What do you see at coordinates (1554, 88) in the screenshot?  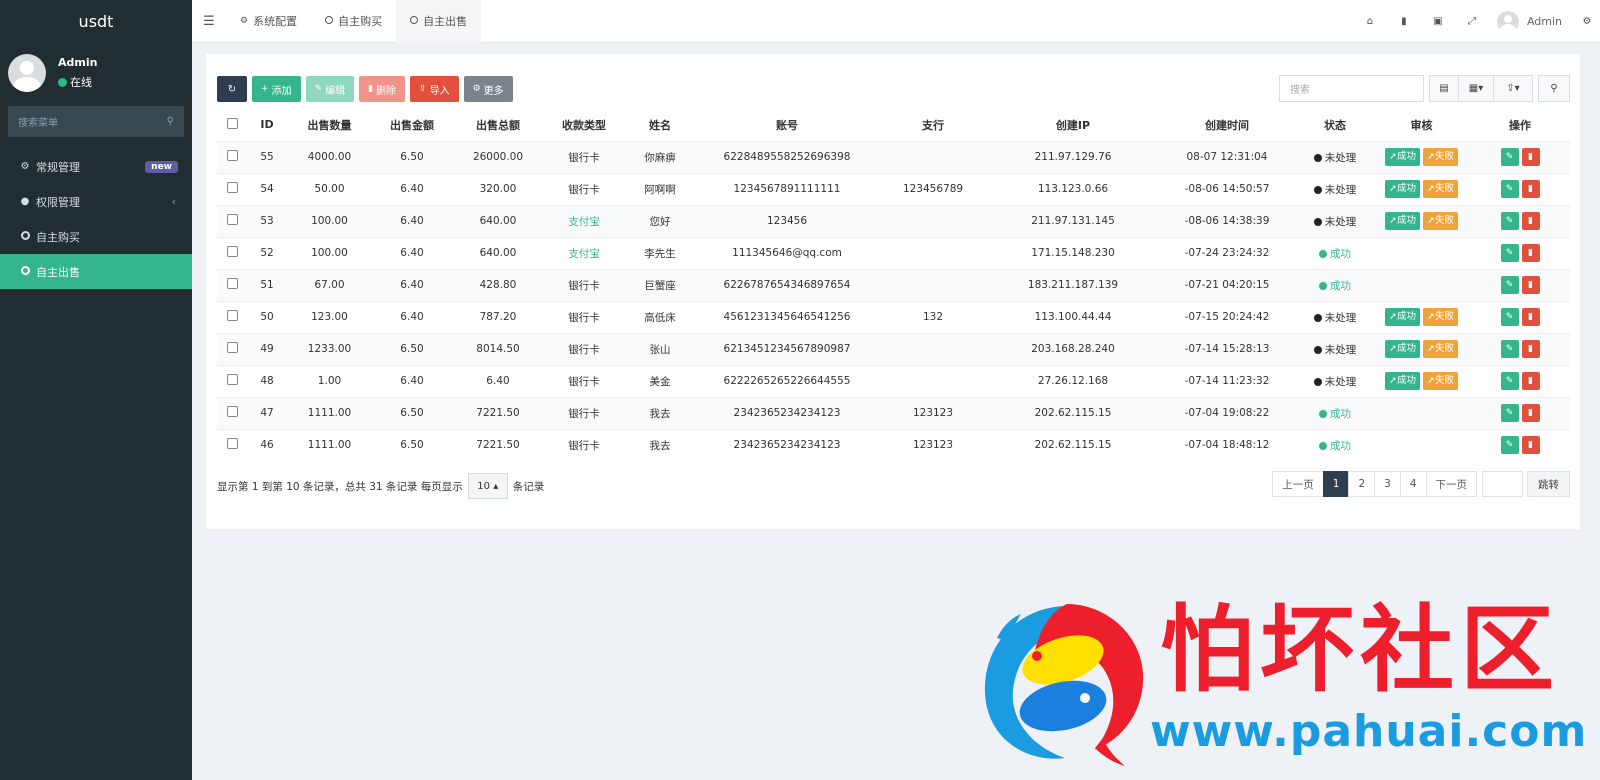 I see `search-button: ⚲` at bounding box center [1554, 88].